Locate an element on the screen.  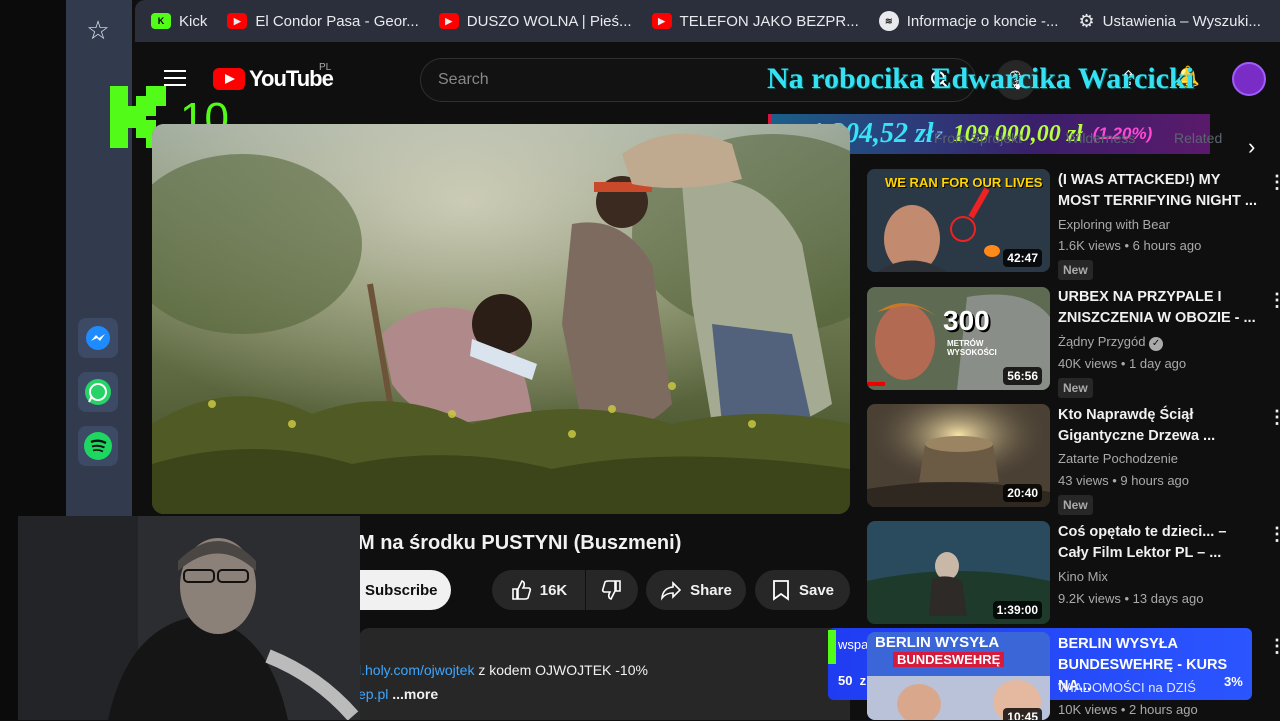
avatar is located at coordinates (1249, 79).